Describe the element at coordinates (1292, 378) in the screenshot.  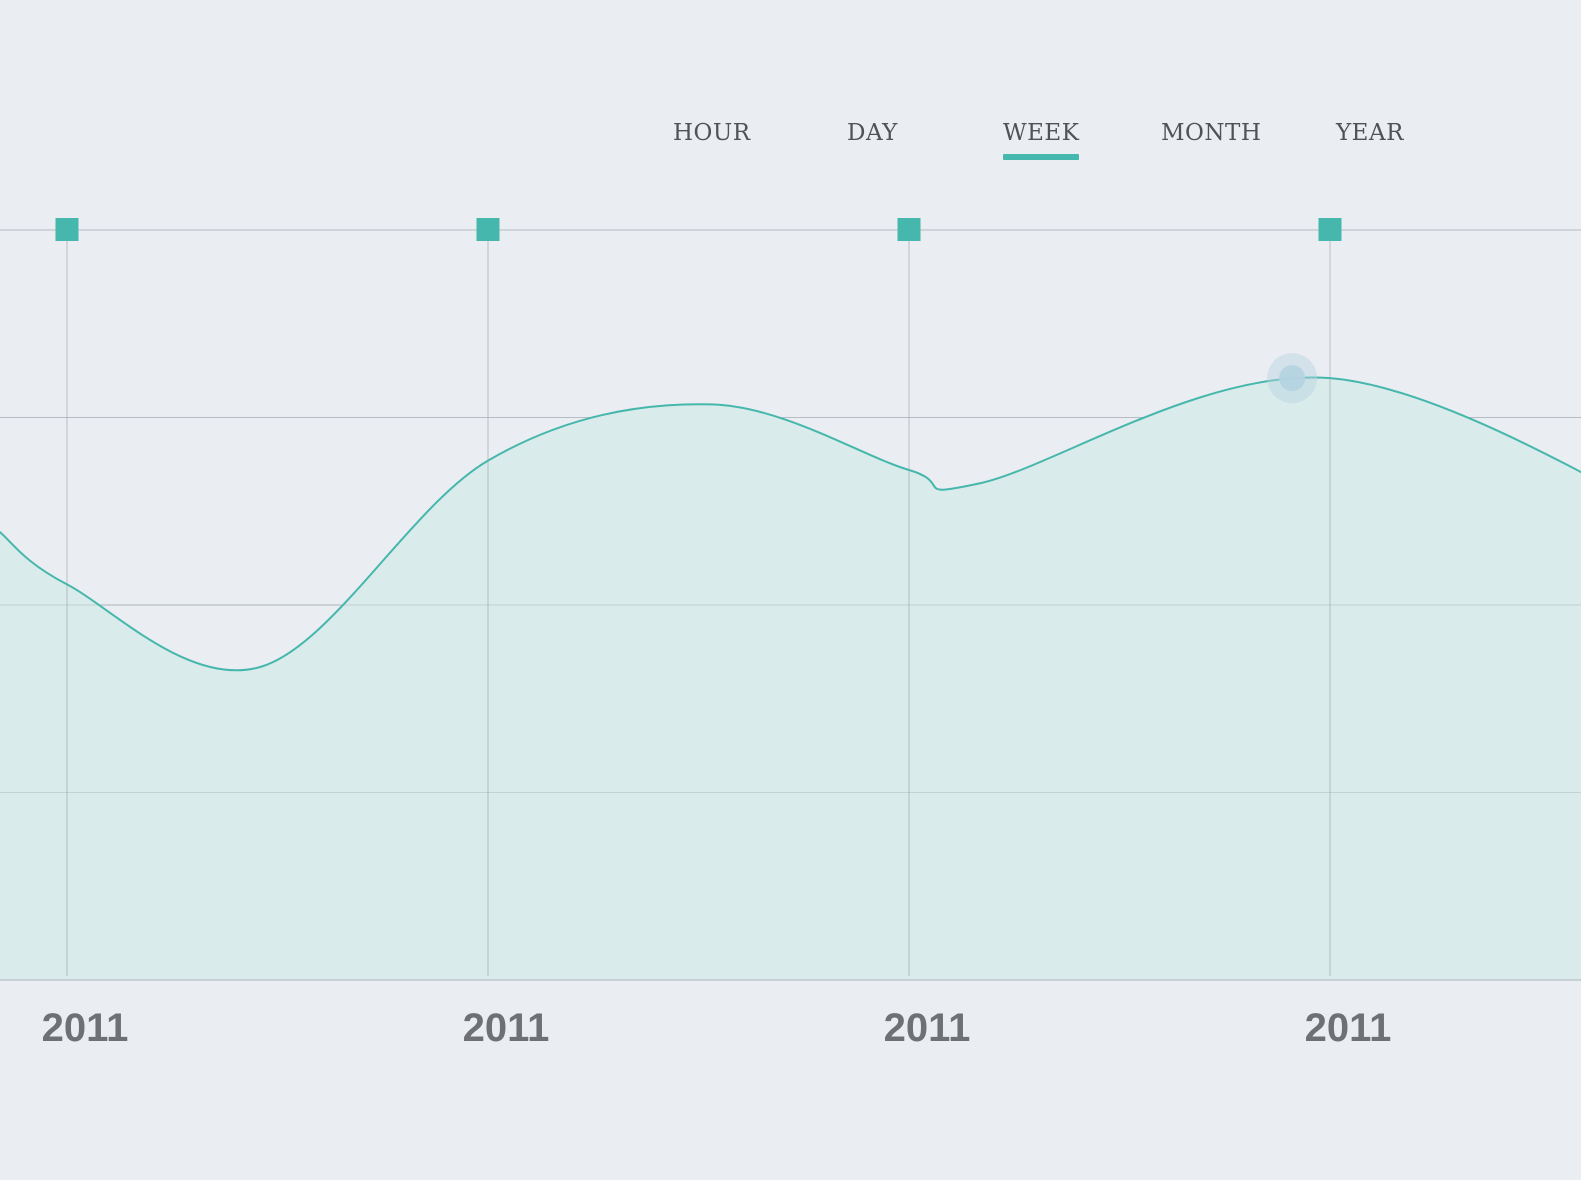
I see `highlight-point` at that location.